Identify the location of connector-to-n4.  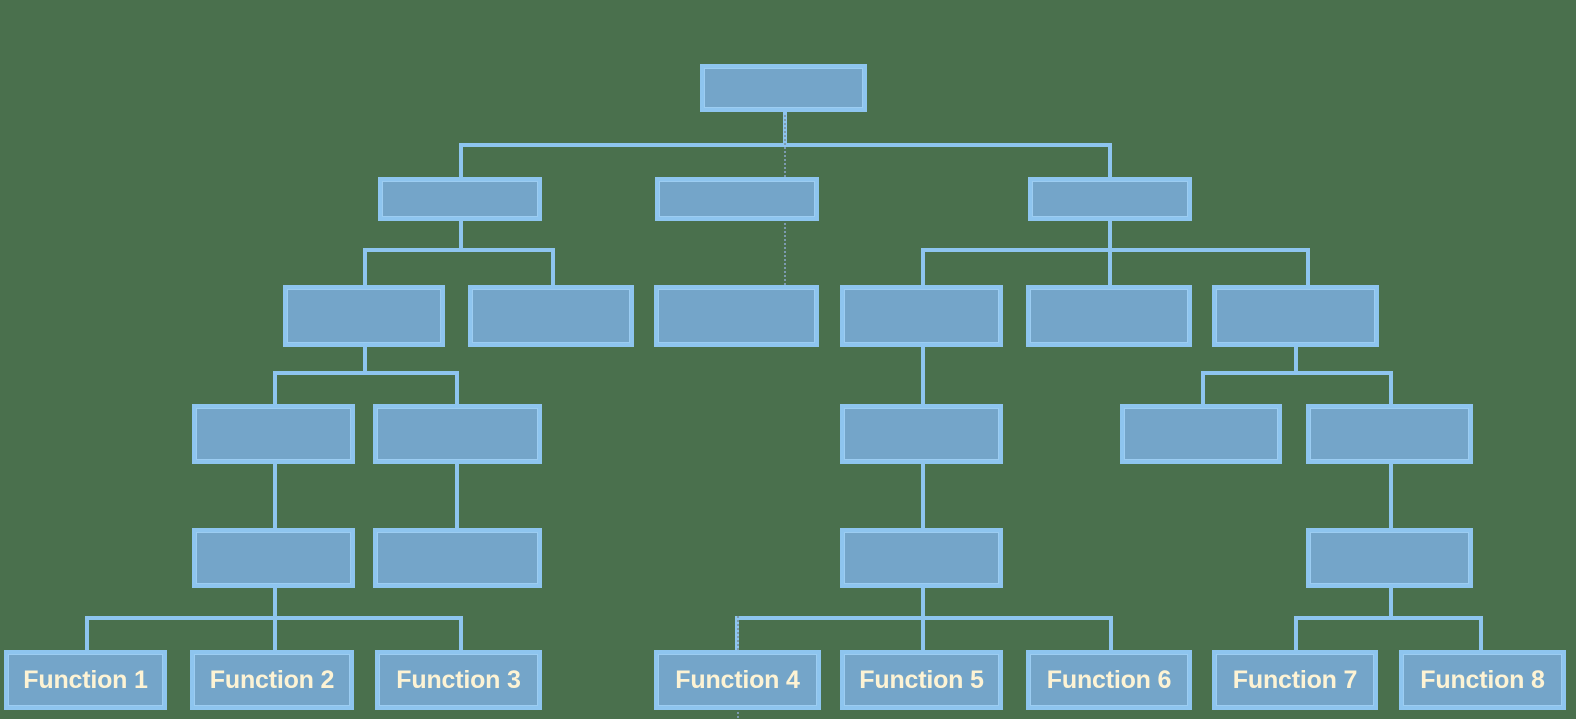
(365, 267).